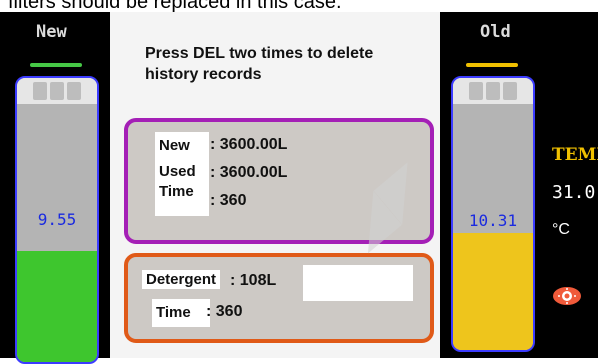  What do you see at coordinates (174, 145) in the screenshot?
I see `new-volume-label: New` at bounding box center [174, 145].